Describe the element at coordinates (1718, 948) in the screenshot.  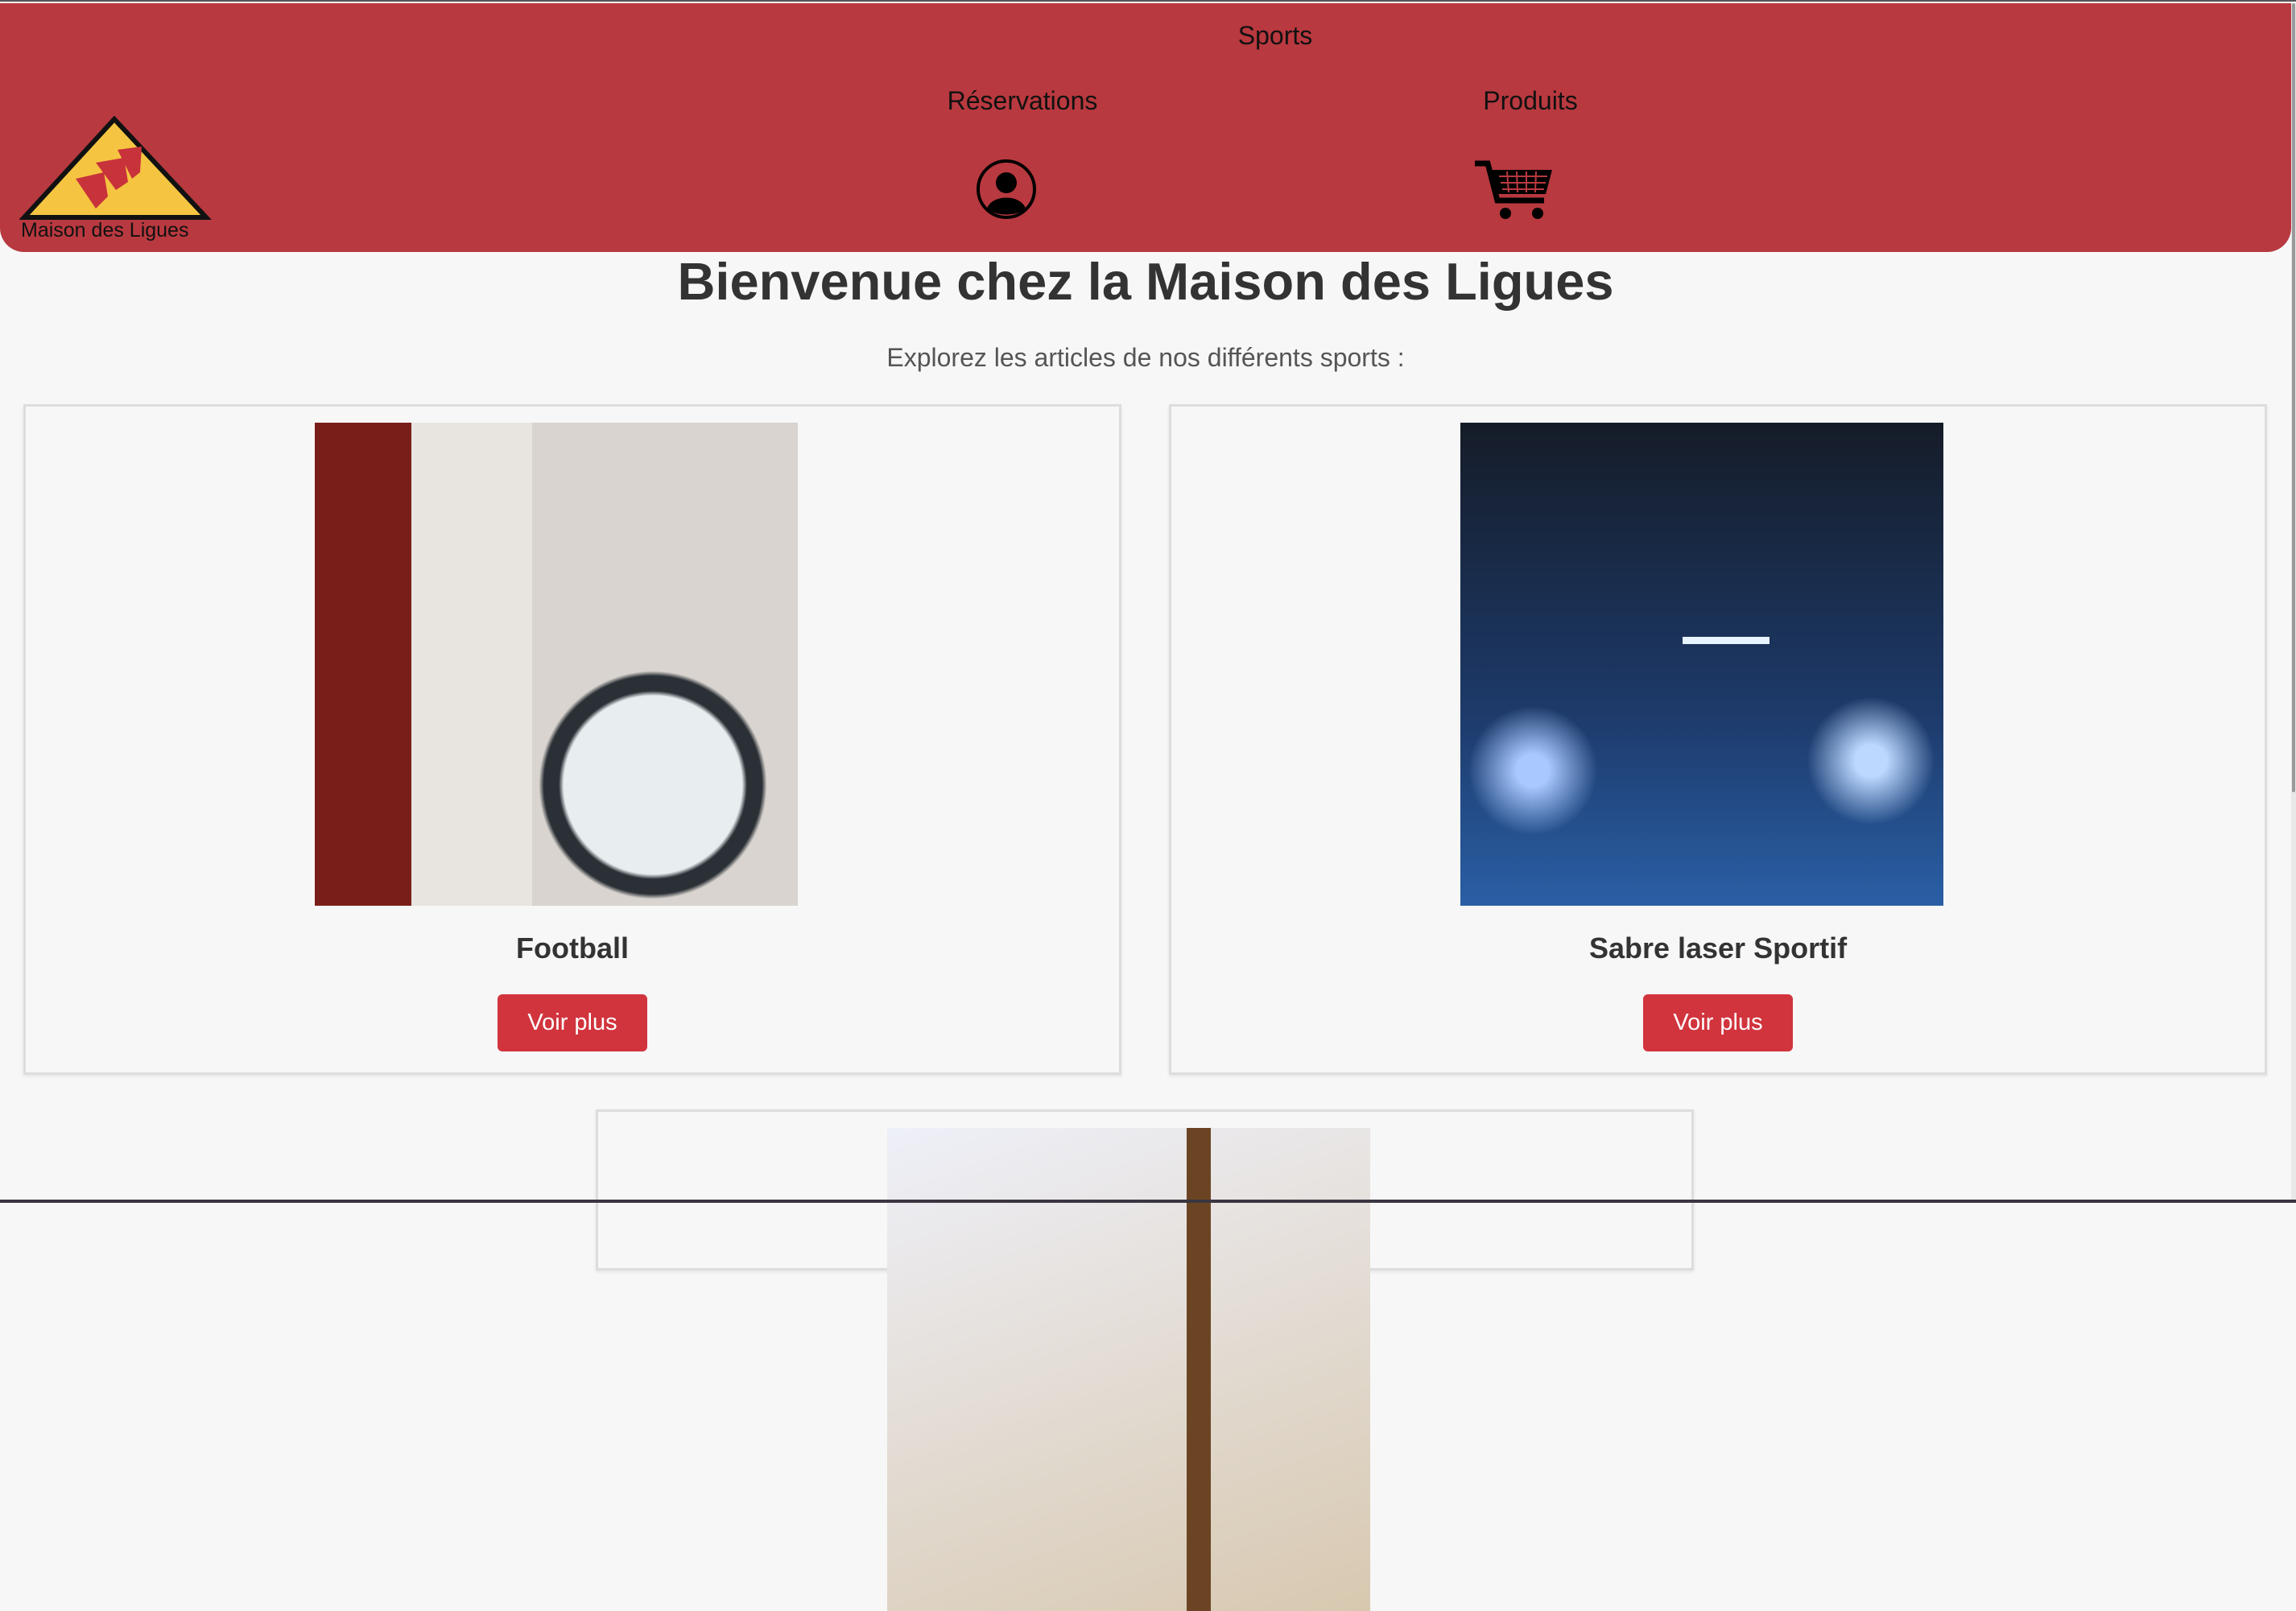
I see `card-title: Sabre laser Sportif` at that location.